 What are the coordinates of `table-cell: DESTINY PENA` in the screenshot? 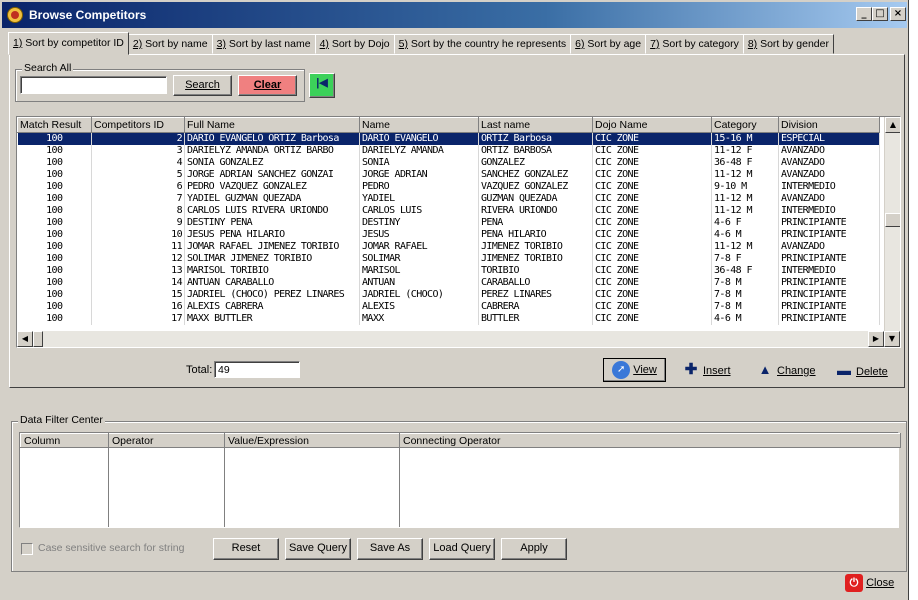 It's located at (272, 222).